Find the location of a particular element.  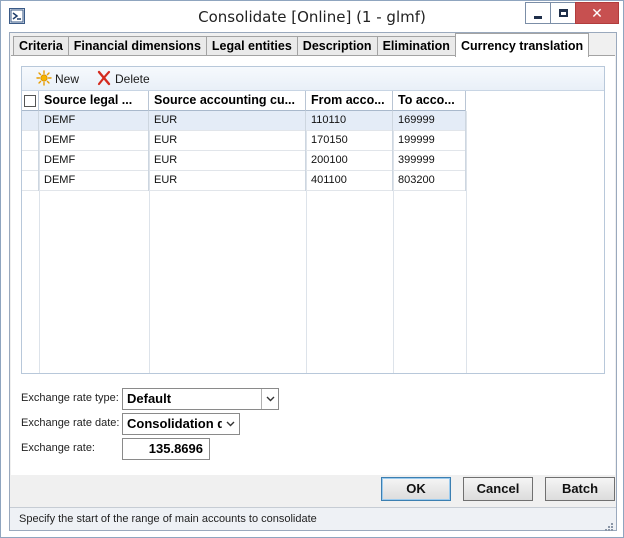

tab-currency-translation: Currency translation is located at coordinates (522, 45).